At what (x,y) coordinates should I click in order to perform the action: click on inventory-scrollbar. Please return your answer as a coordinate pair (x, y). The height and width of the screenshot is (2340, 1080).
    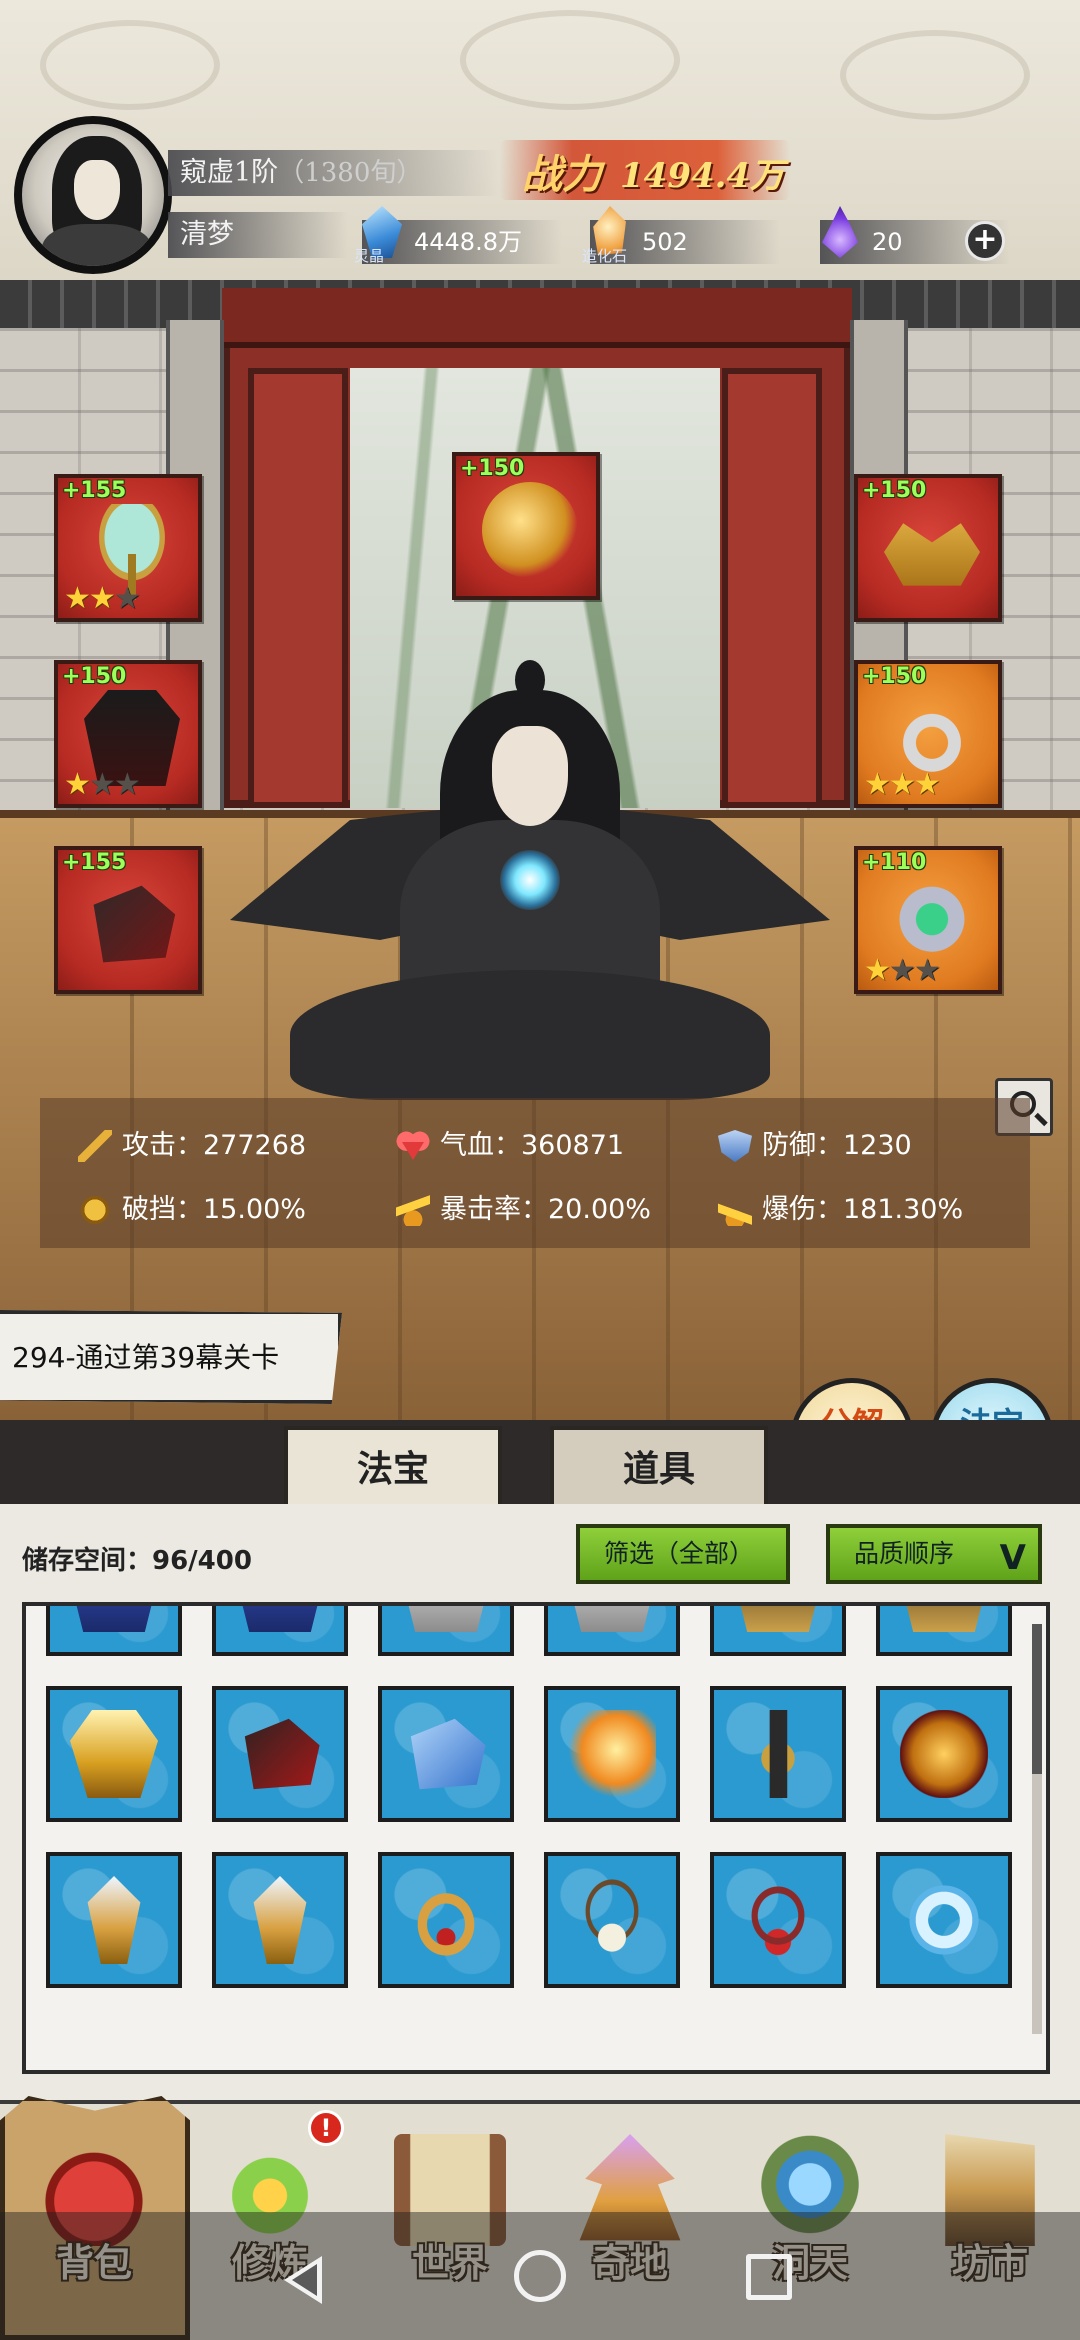
    Looking at the image, I should click on (1037, 1829).